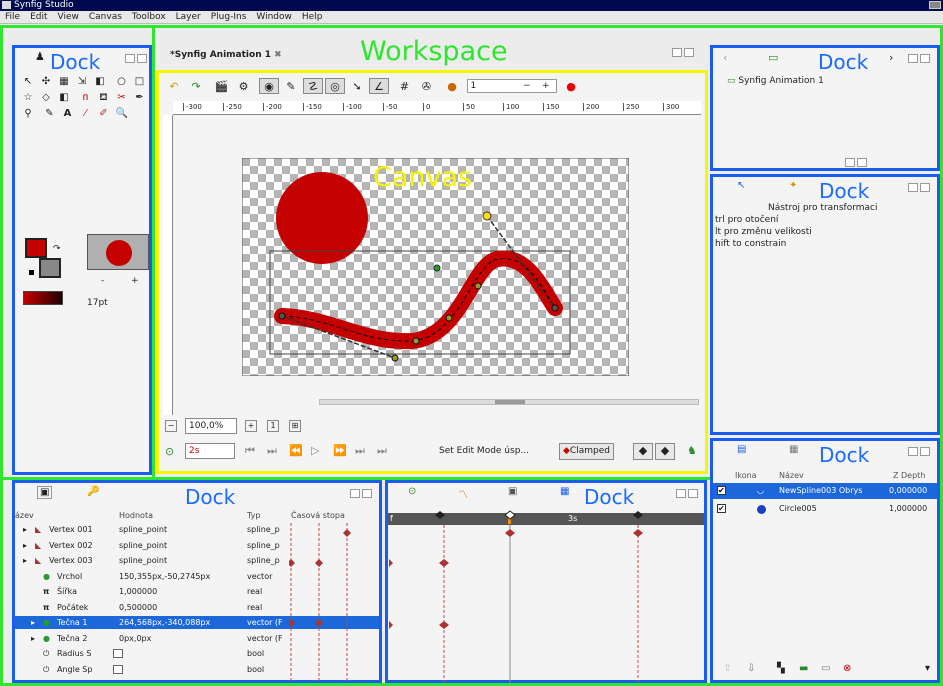  Describe the element at coordinates (741, 185) in the screenshot. I see `tool-options-tab-icon: ↖` at that location.